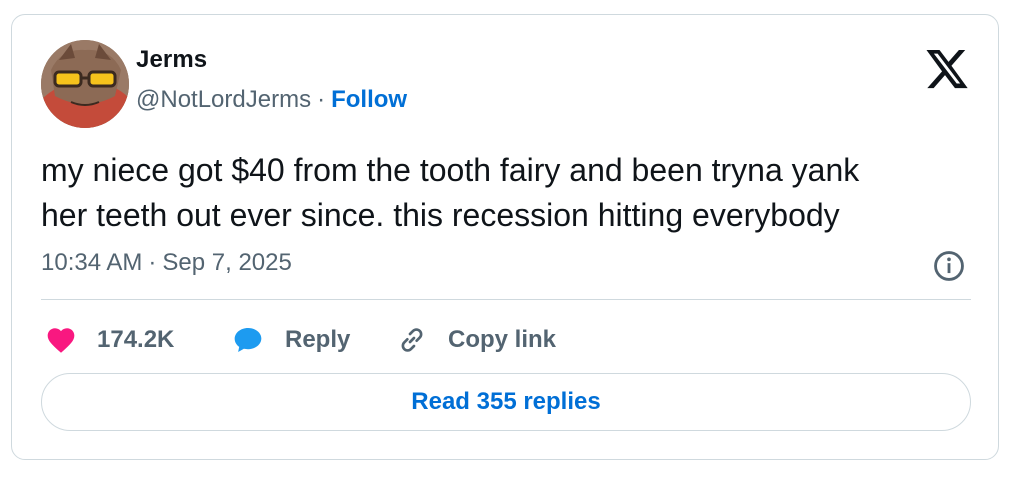 Image resolution: width=1018 pixels, height=478 pixels. What do you see at coordinates (502, 339) in the screenshot?
I see `copy-link-label: Copy link` at bounding box center [502, 339].